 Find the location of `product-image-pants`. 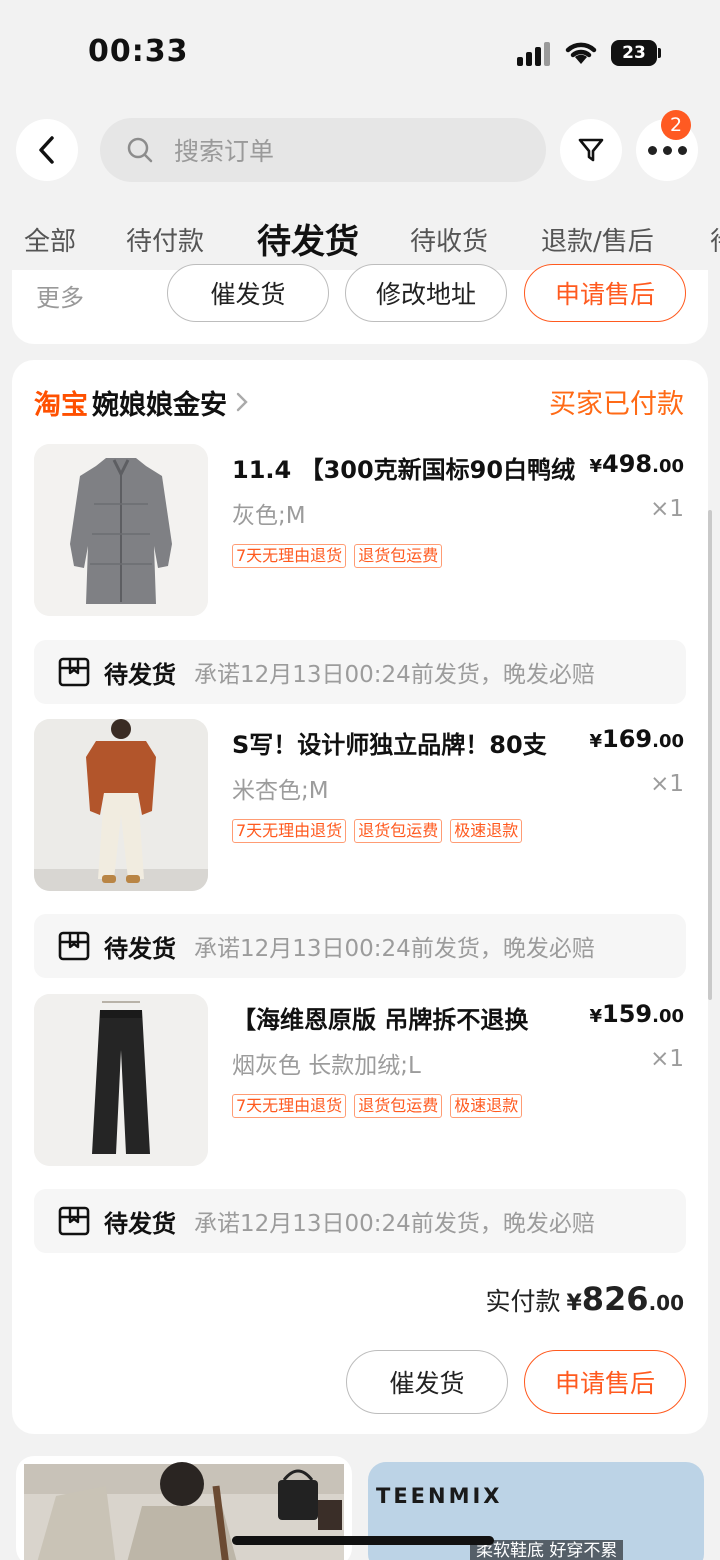

product-image-pants is located at coordinates (121, 1080).